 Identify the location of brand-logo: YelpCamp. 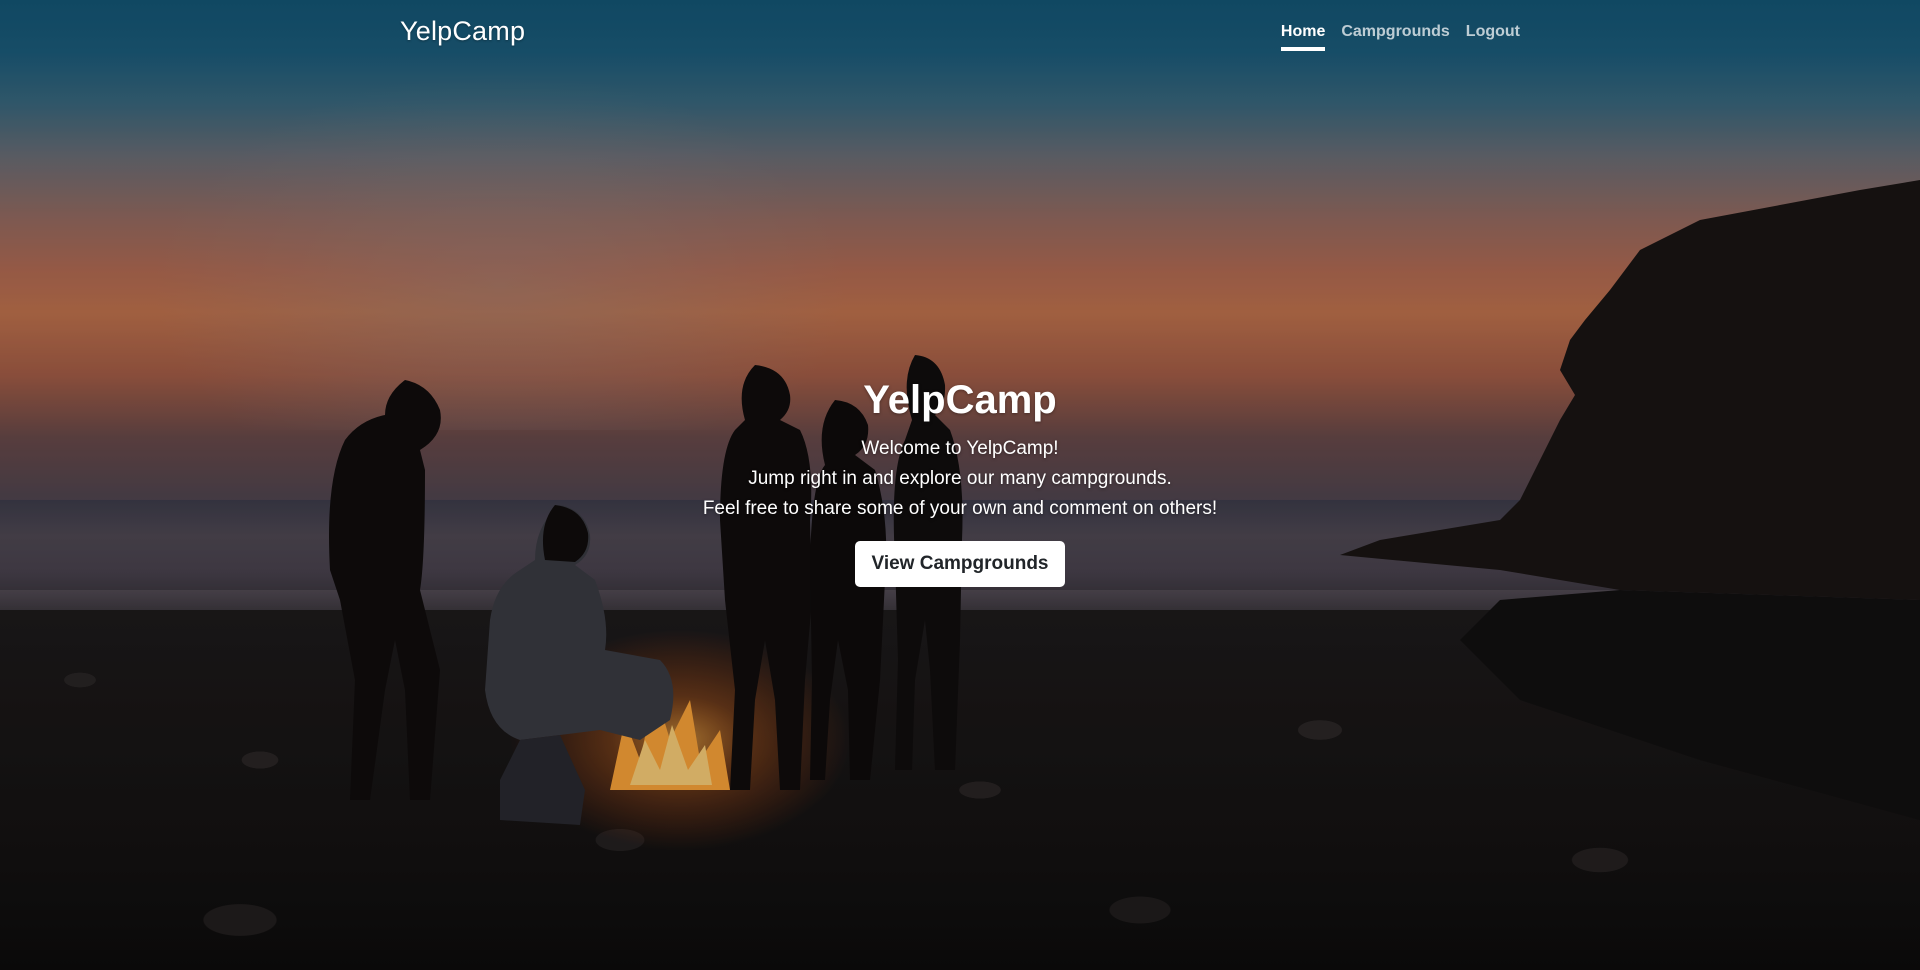
(462, 31).